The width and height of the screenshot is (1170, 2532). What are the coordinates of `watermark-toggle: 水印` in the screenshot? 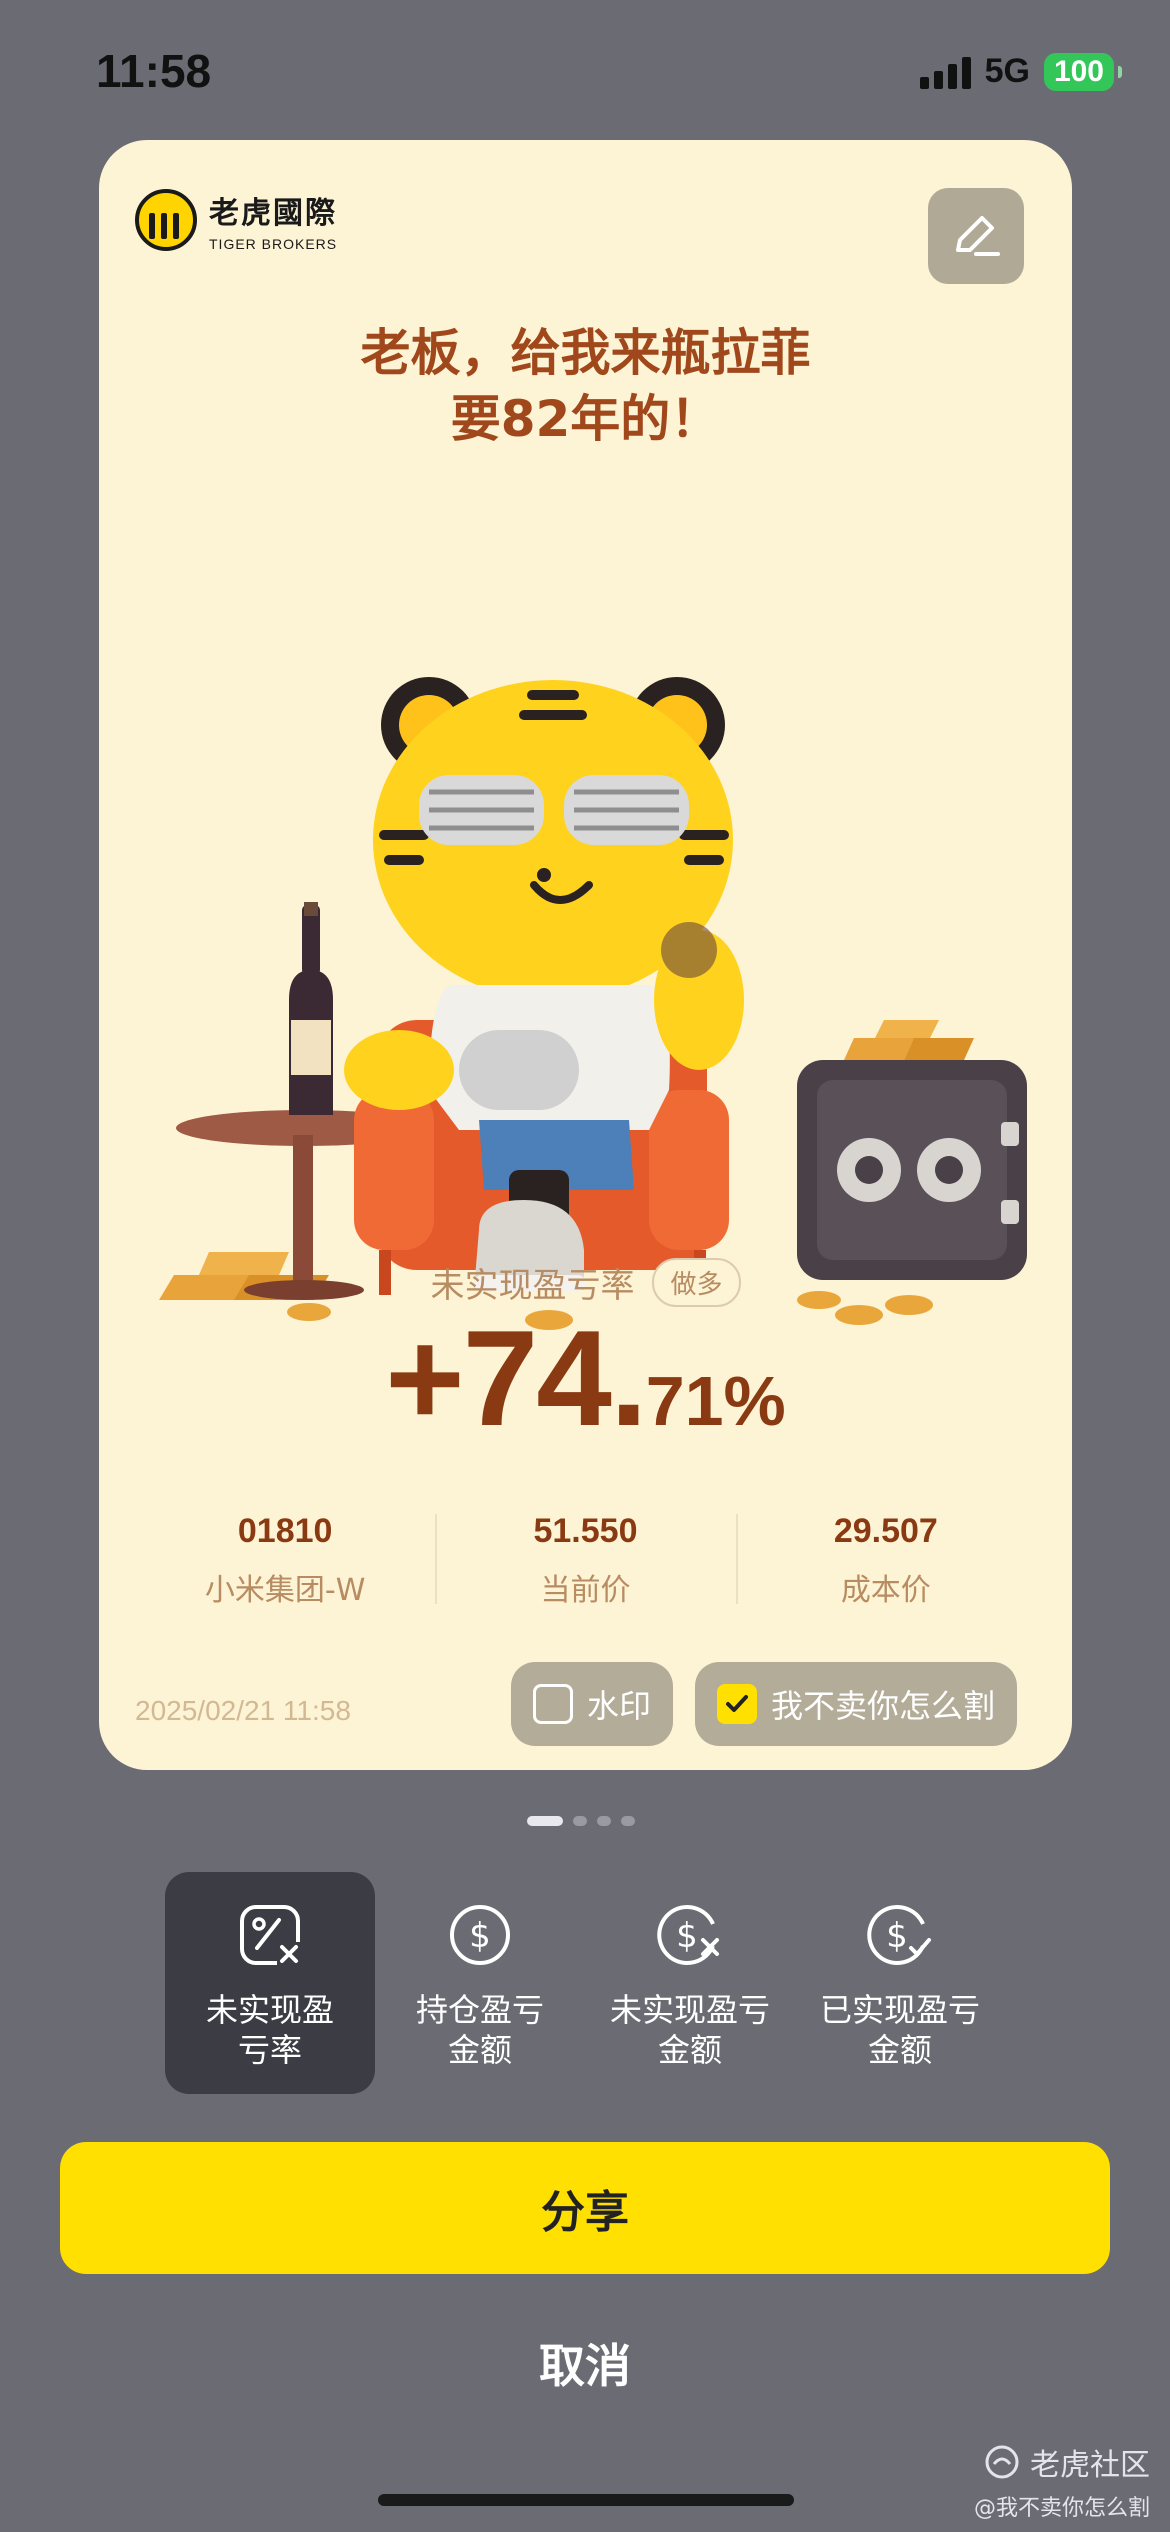 It's located at (592, 1704).